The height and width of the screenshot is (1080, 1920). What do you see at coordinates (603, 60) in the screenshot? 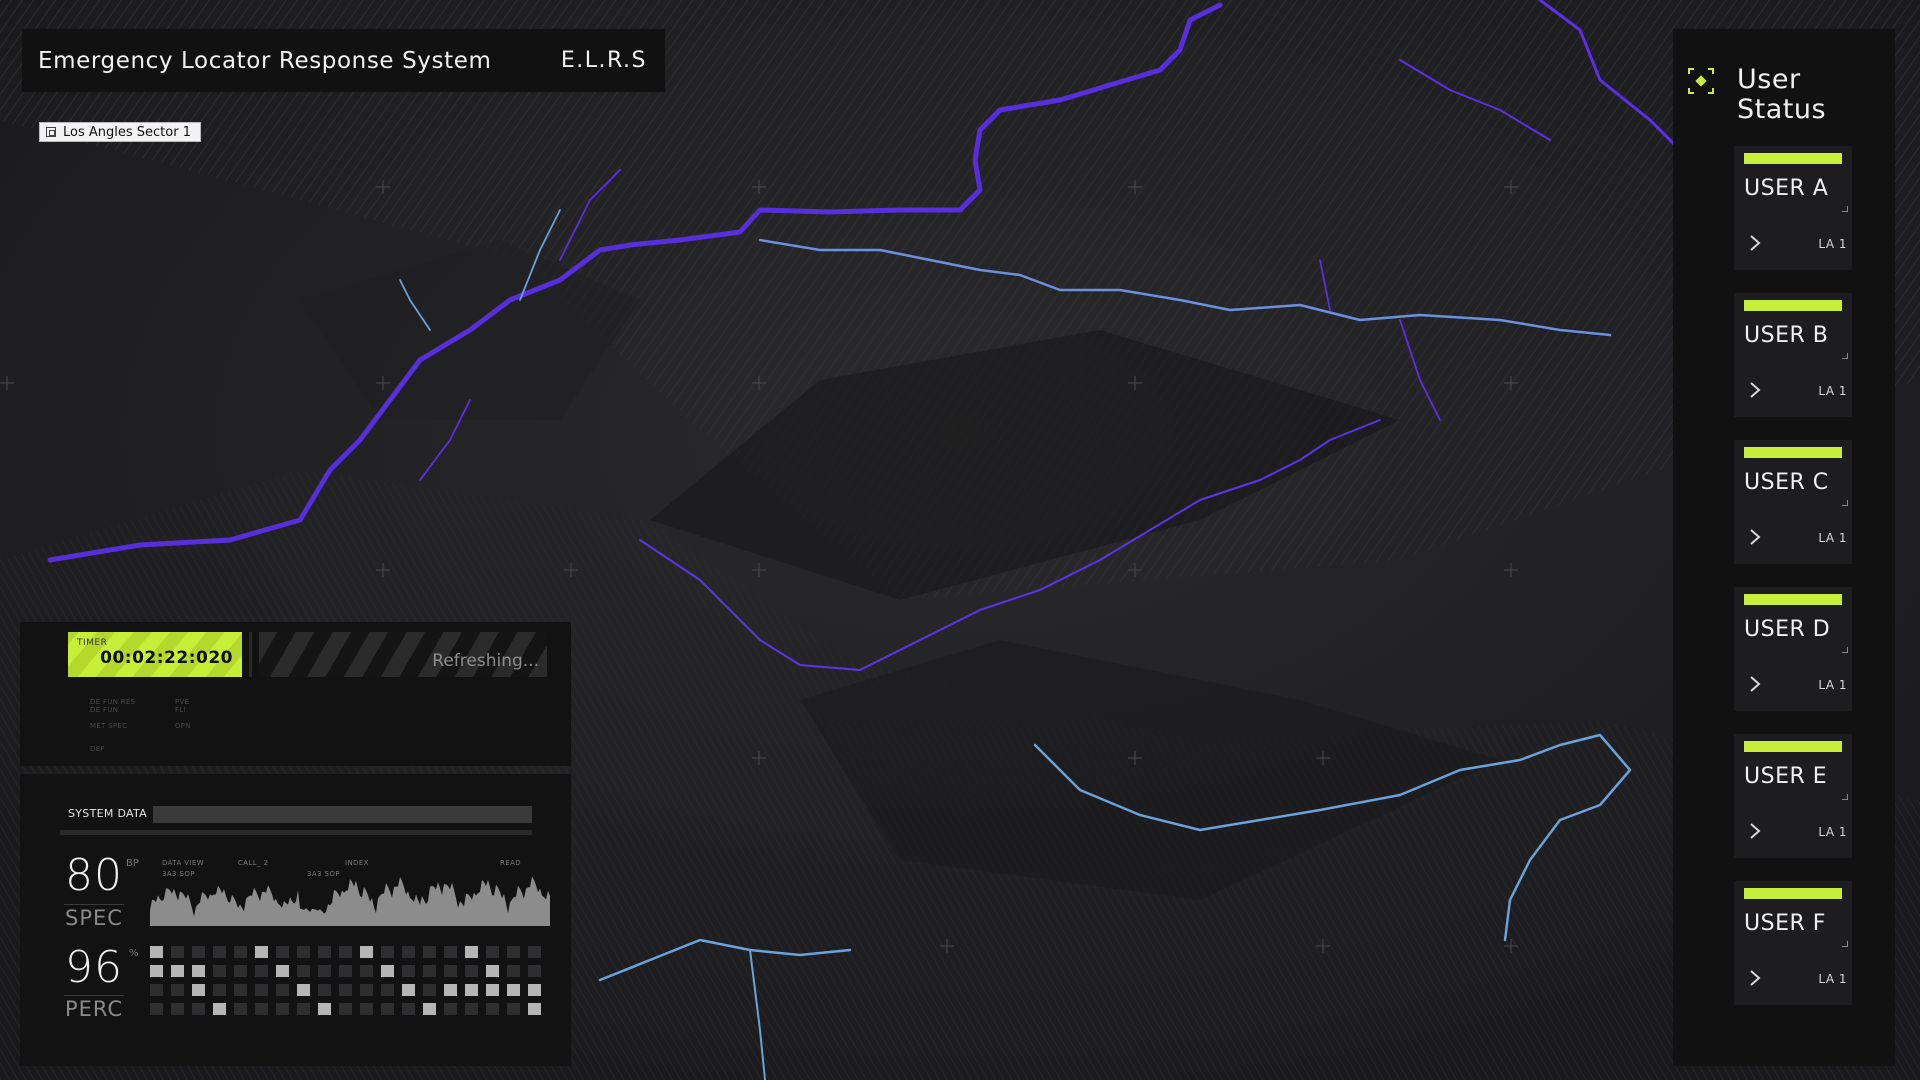
I see `app-abbreviation: E.L.R.S` at bounding box center [603, 60].